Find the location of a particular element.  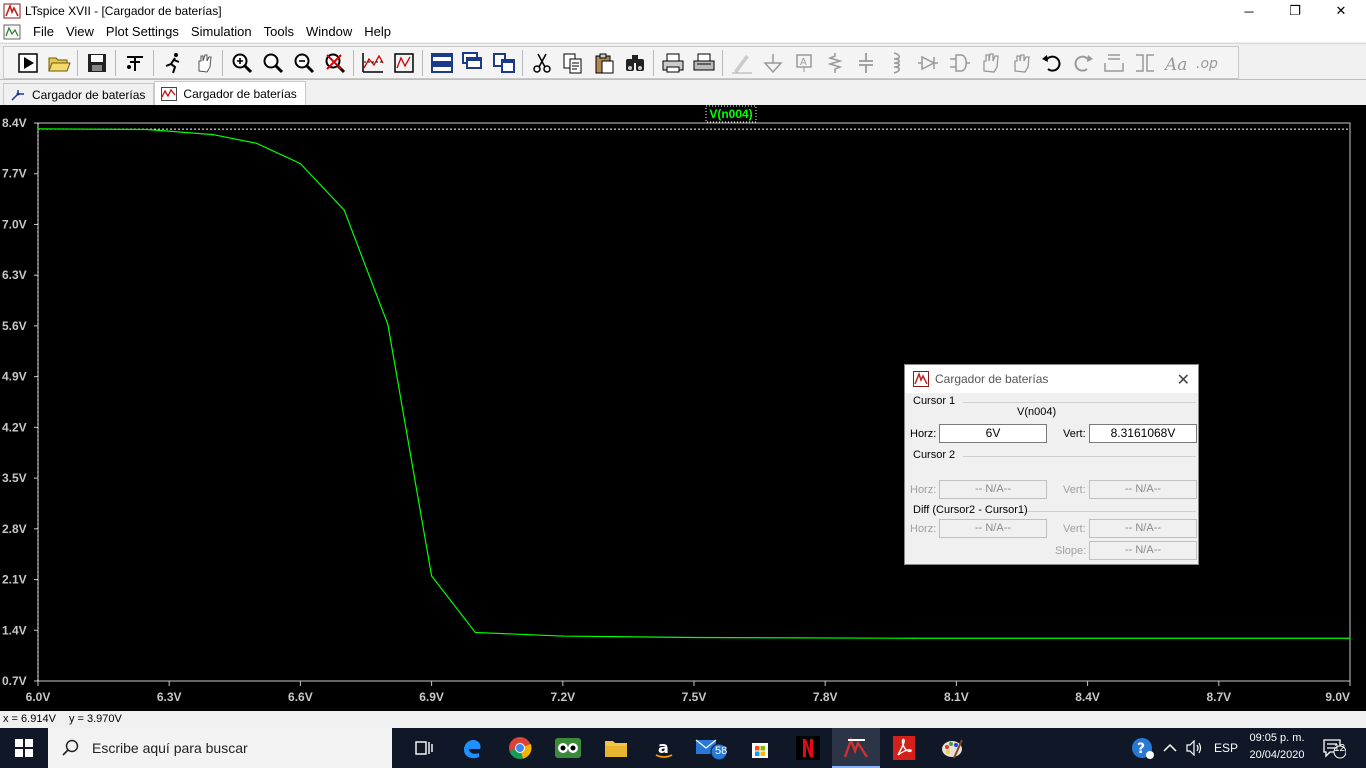

cursor1-horz-field: 6V is located at coordinates (993, 433).